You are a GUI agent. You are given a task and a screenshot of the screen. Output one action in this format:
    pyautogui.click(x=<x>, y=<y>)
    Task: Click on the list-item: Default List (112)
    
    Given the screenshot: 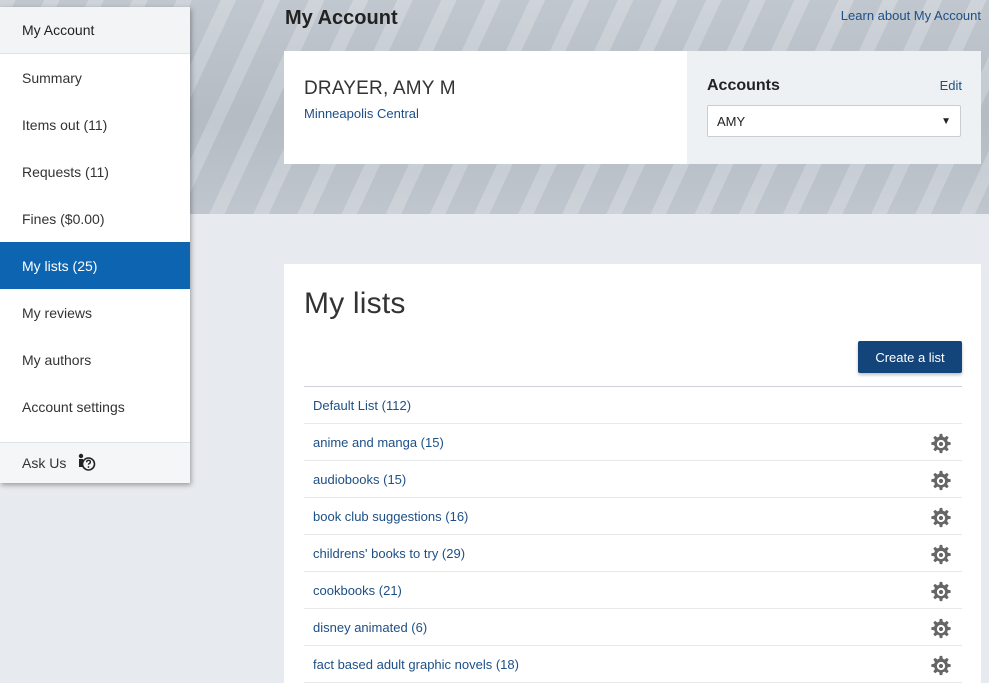 What is the action you would take?
    pyautogui.click(x=633, y=405)
    